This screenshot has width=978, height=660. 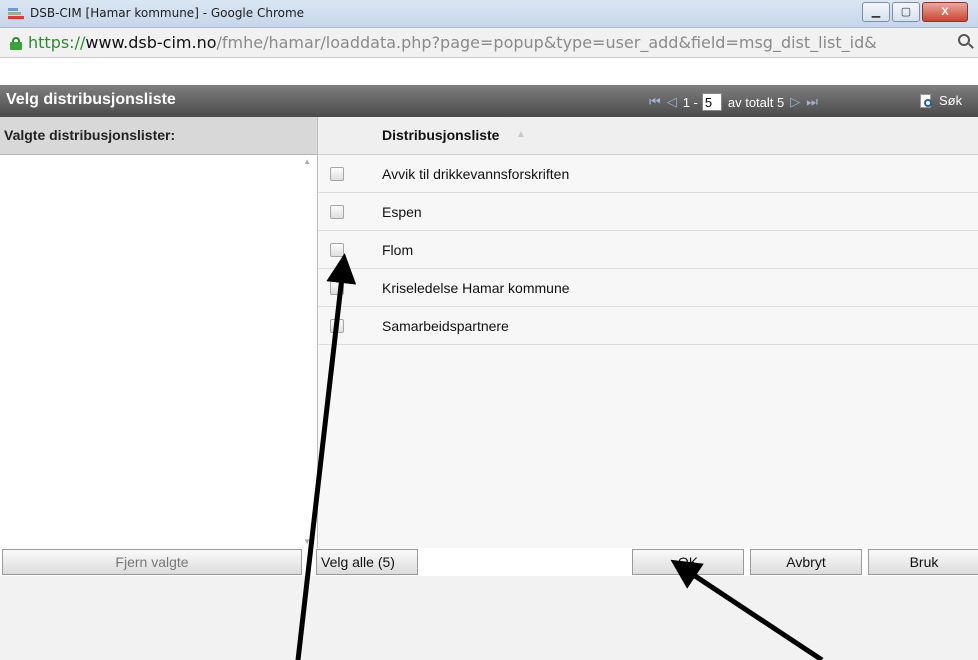 What do you see at coordinates (756, 102) in the screenshot?
I see `pager-total: av totalt 5` at bounding box center [756, 102].